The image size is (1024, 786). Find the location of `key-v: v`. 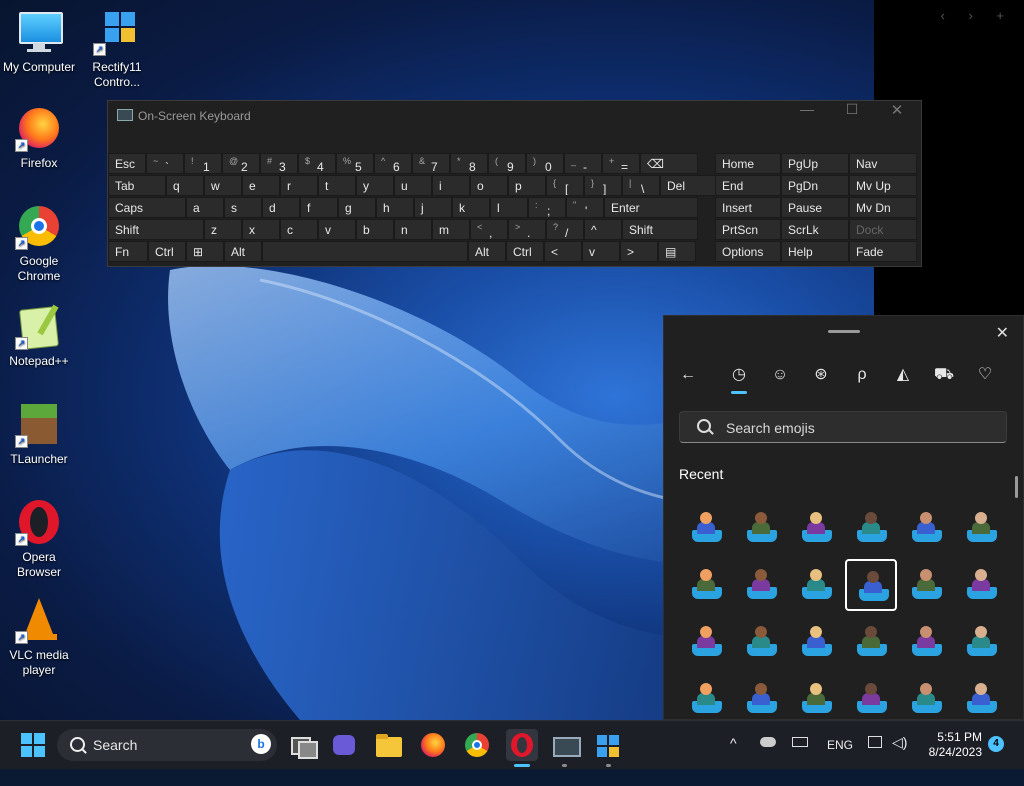

key-v: v is located at coordinates (337, 229).